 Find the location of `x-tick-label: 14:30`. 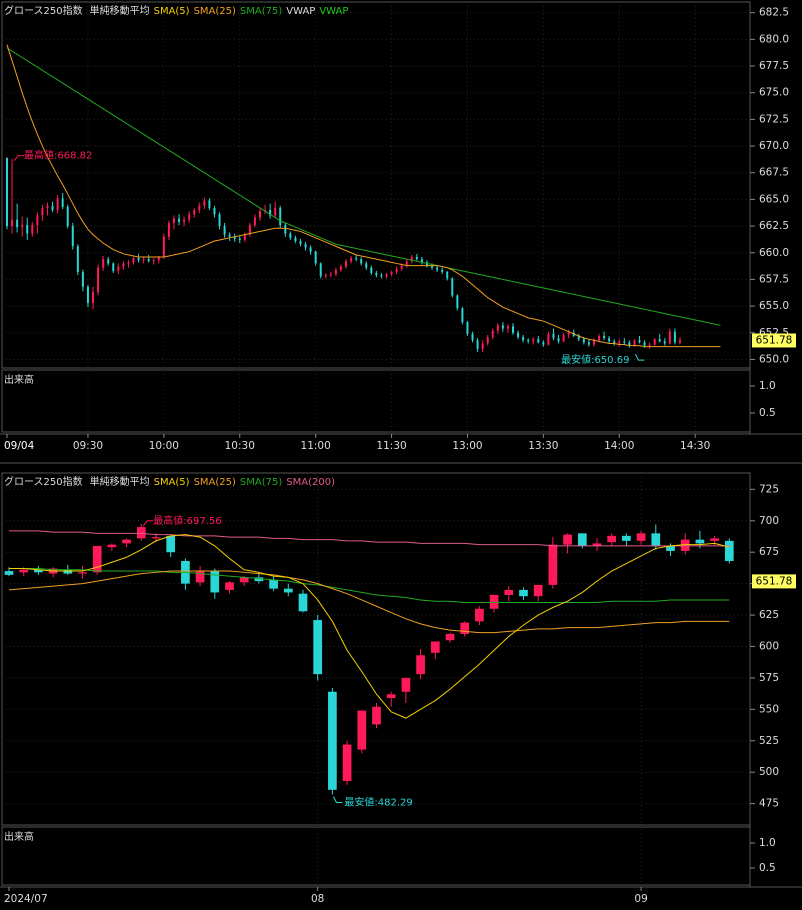

x-tick-label: 14:30 is located at coordinates (695, 446).